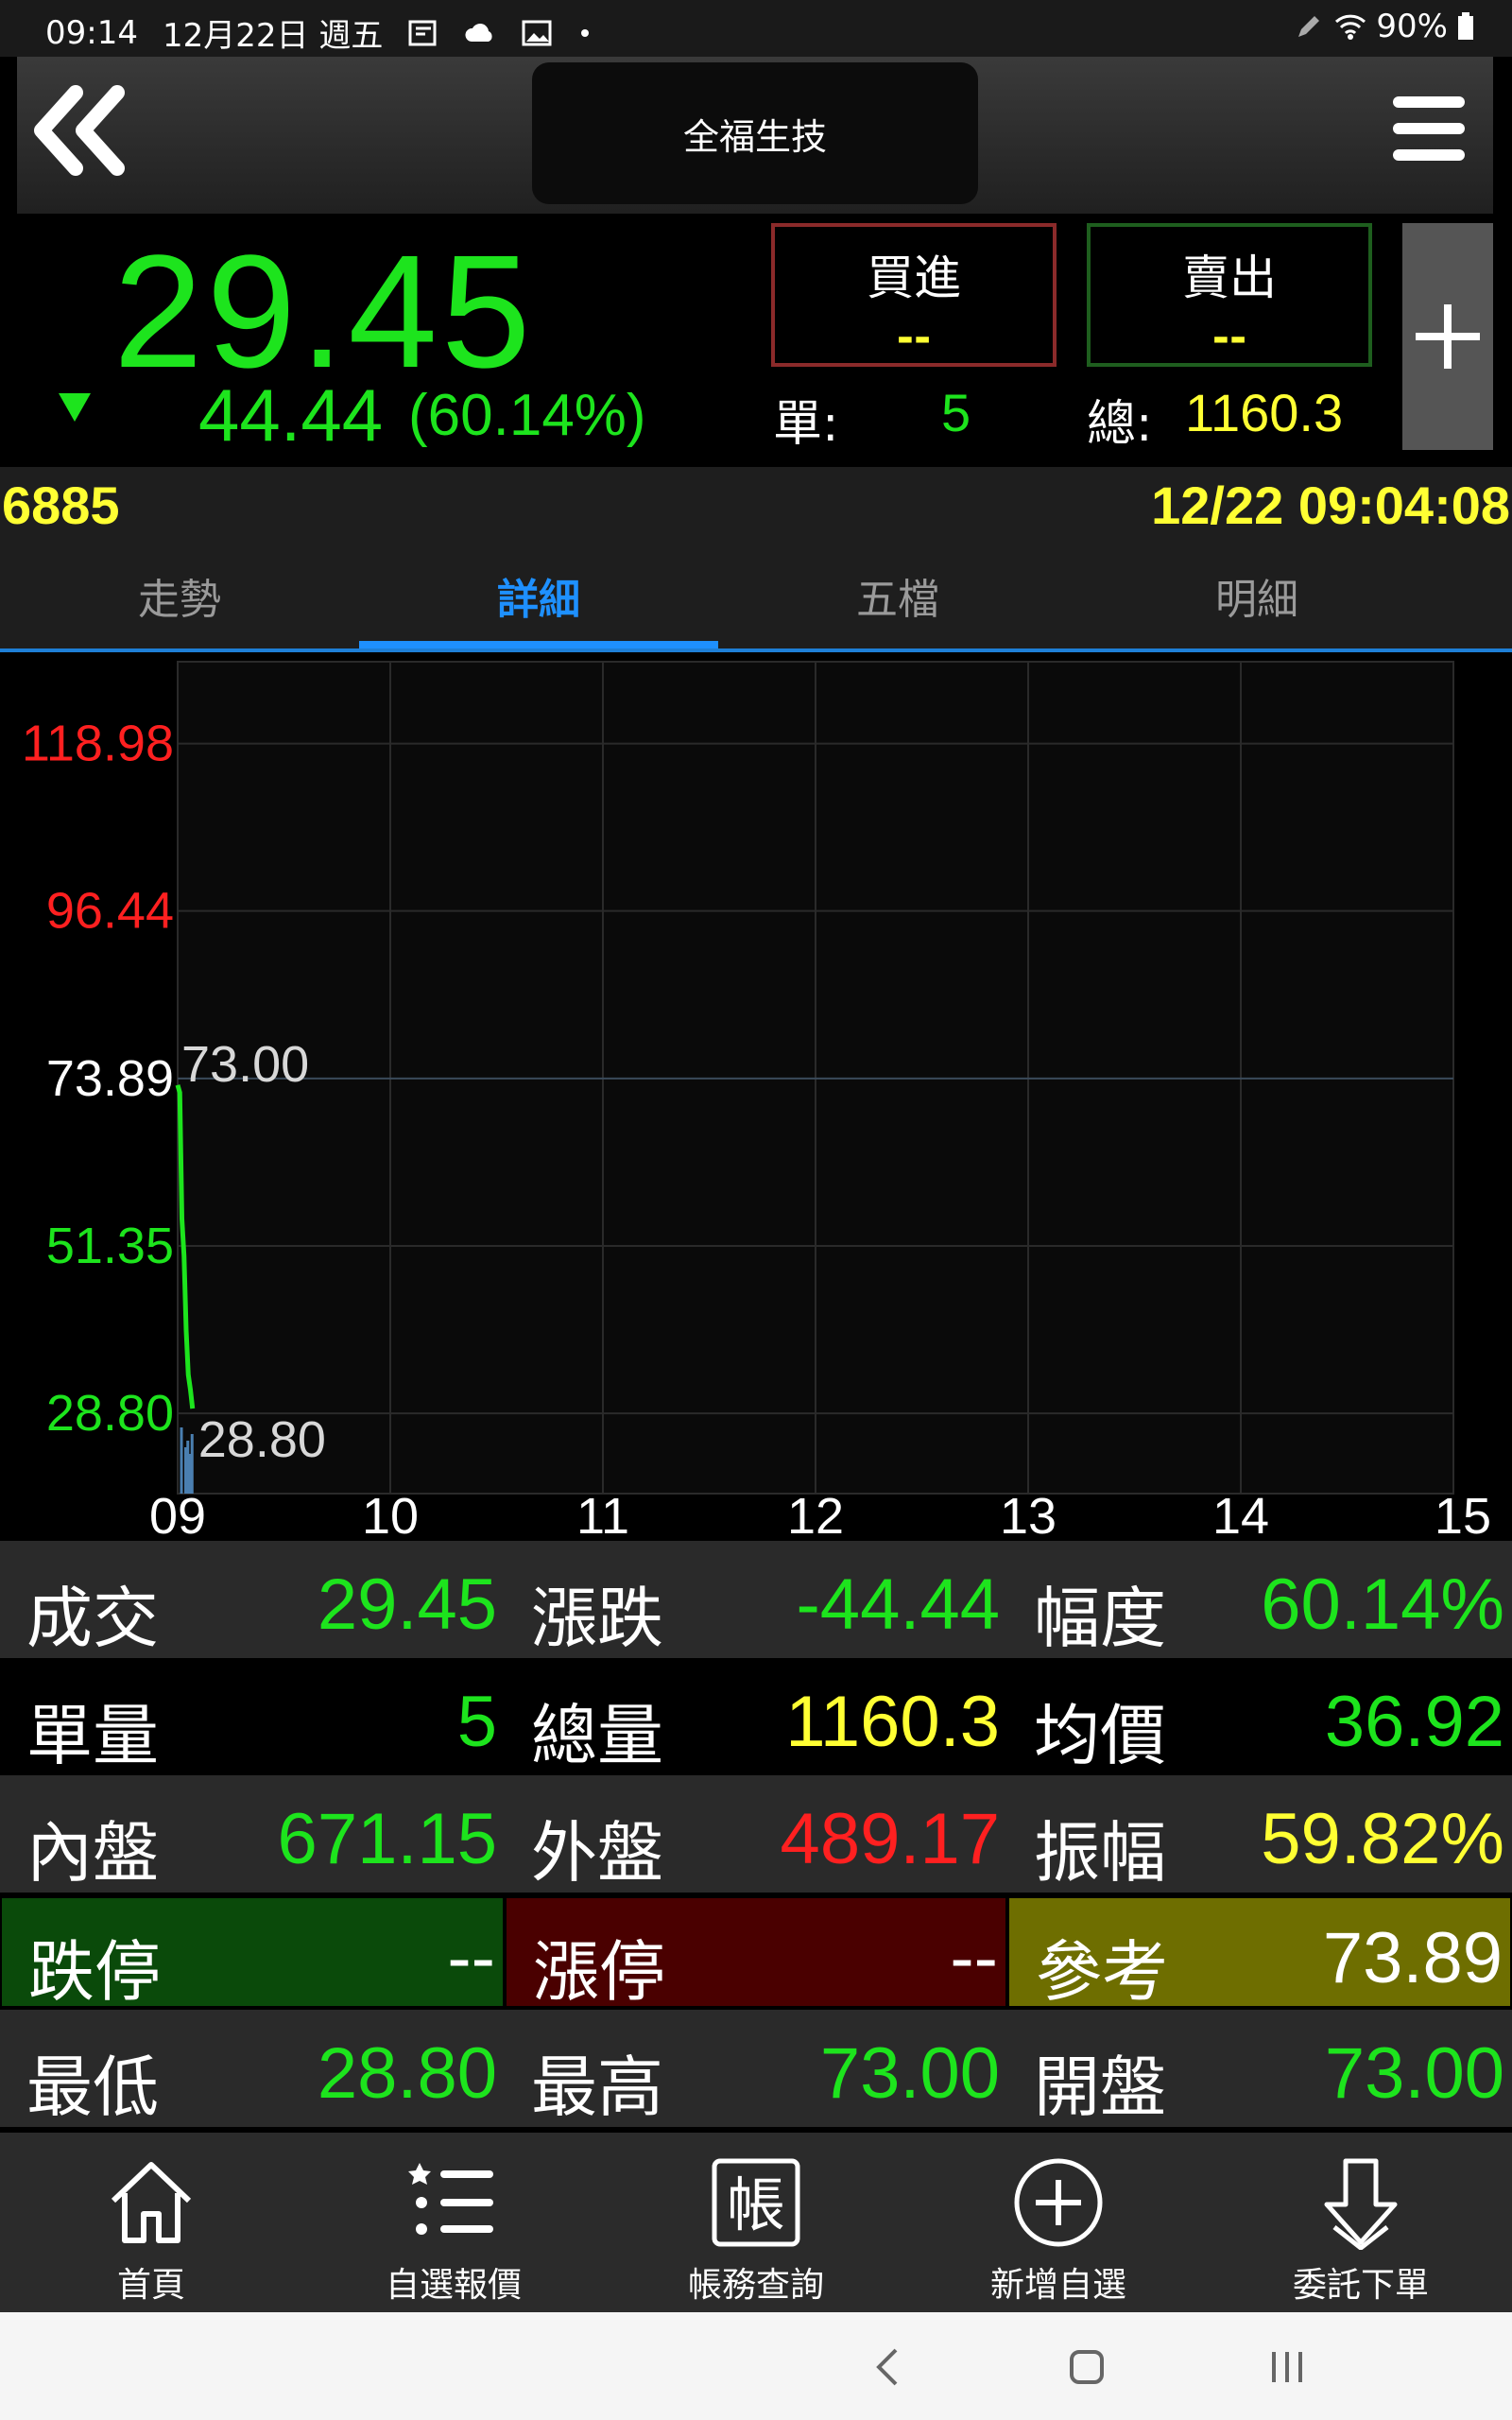  I want to click on detail-value: 59.82%, so click(1382, 1839).